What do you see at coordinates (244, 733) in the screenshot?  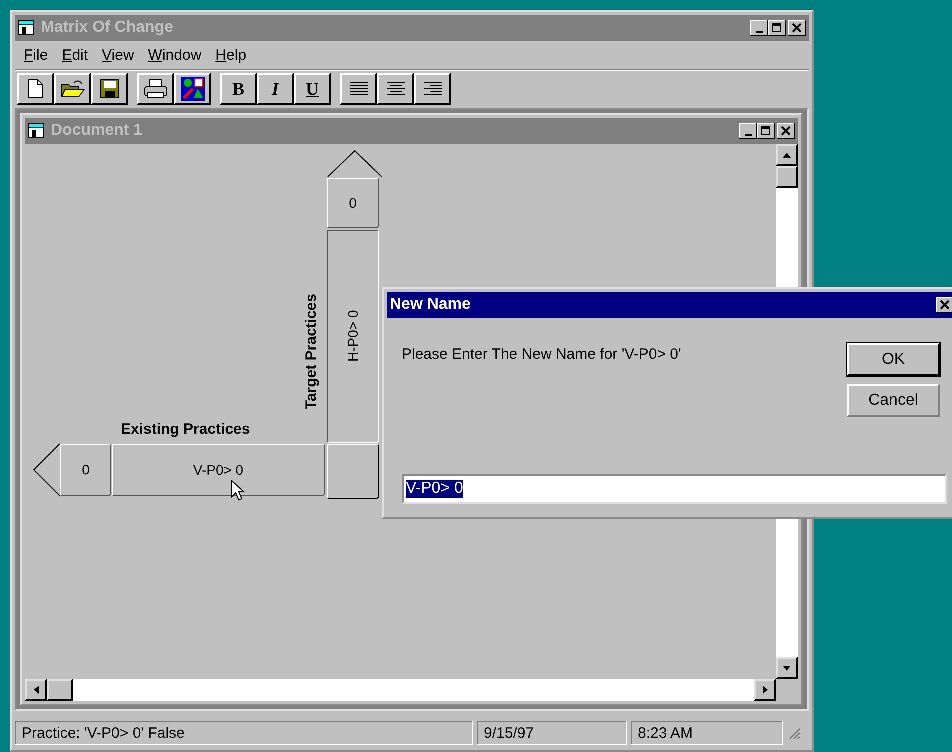 I see `status-panel: Practice: 'V-P0> 0' False` at bounding box center [244, 733].